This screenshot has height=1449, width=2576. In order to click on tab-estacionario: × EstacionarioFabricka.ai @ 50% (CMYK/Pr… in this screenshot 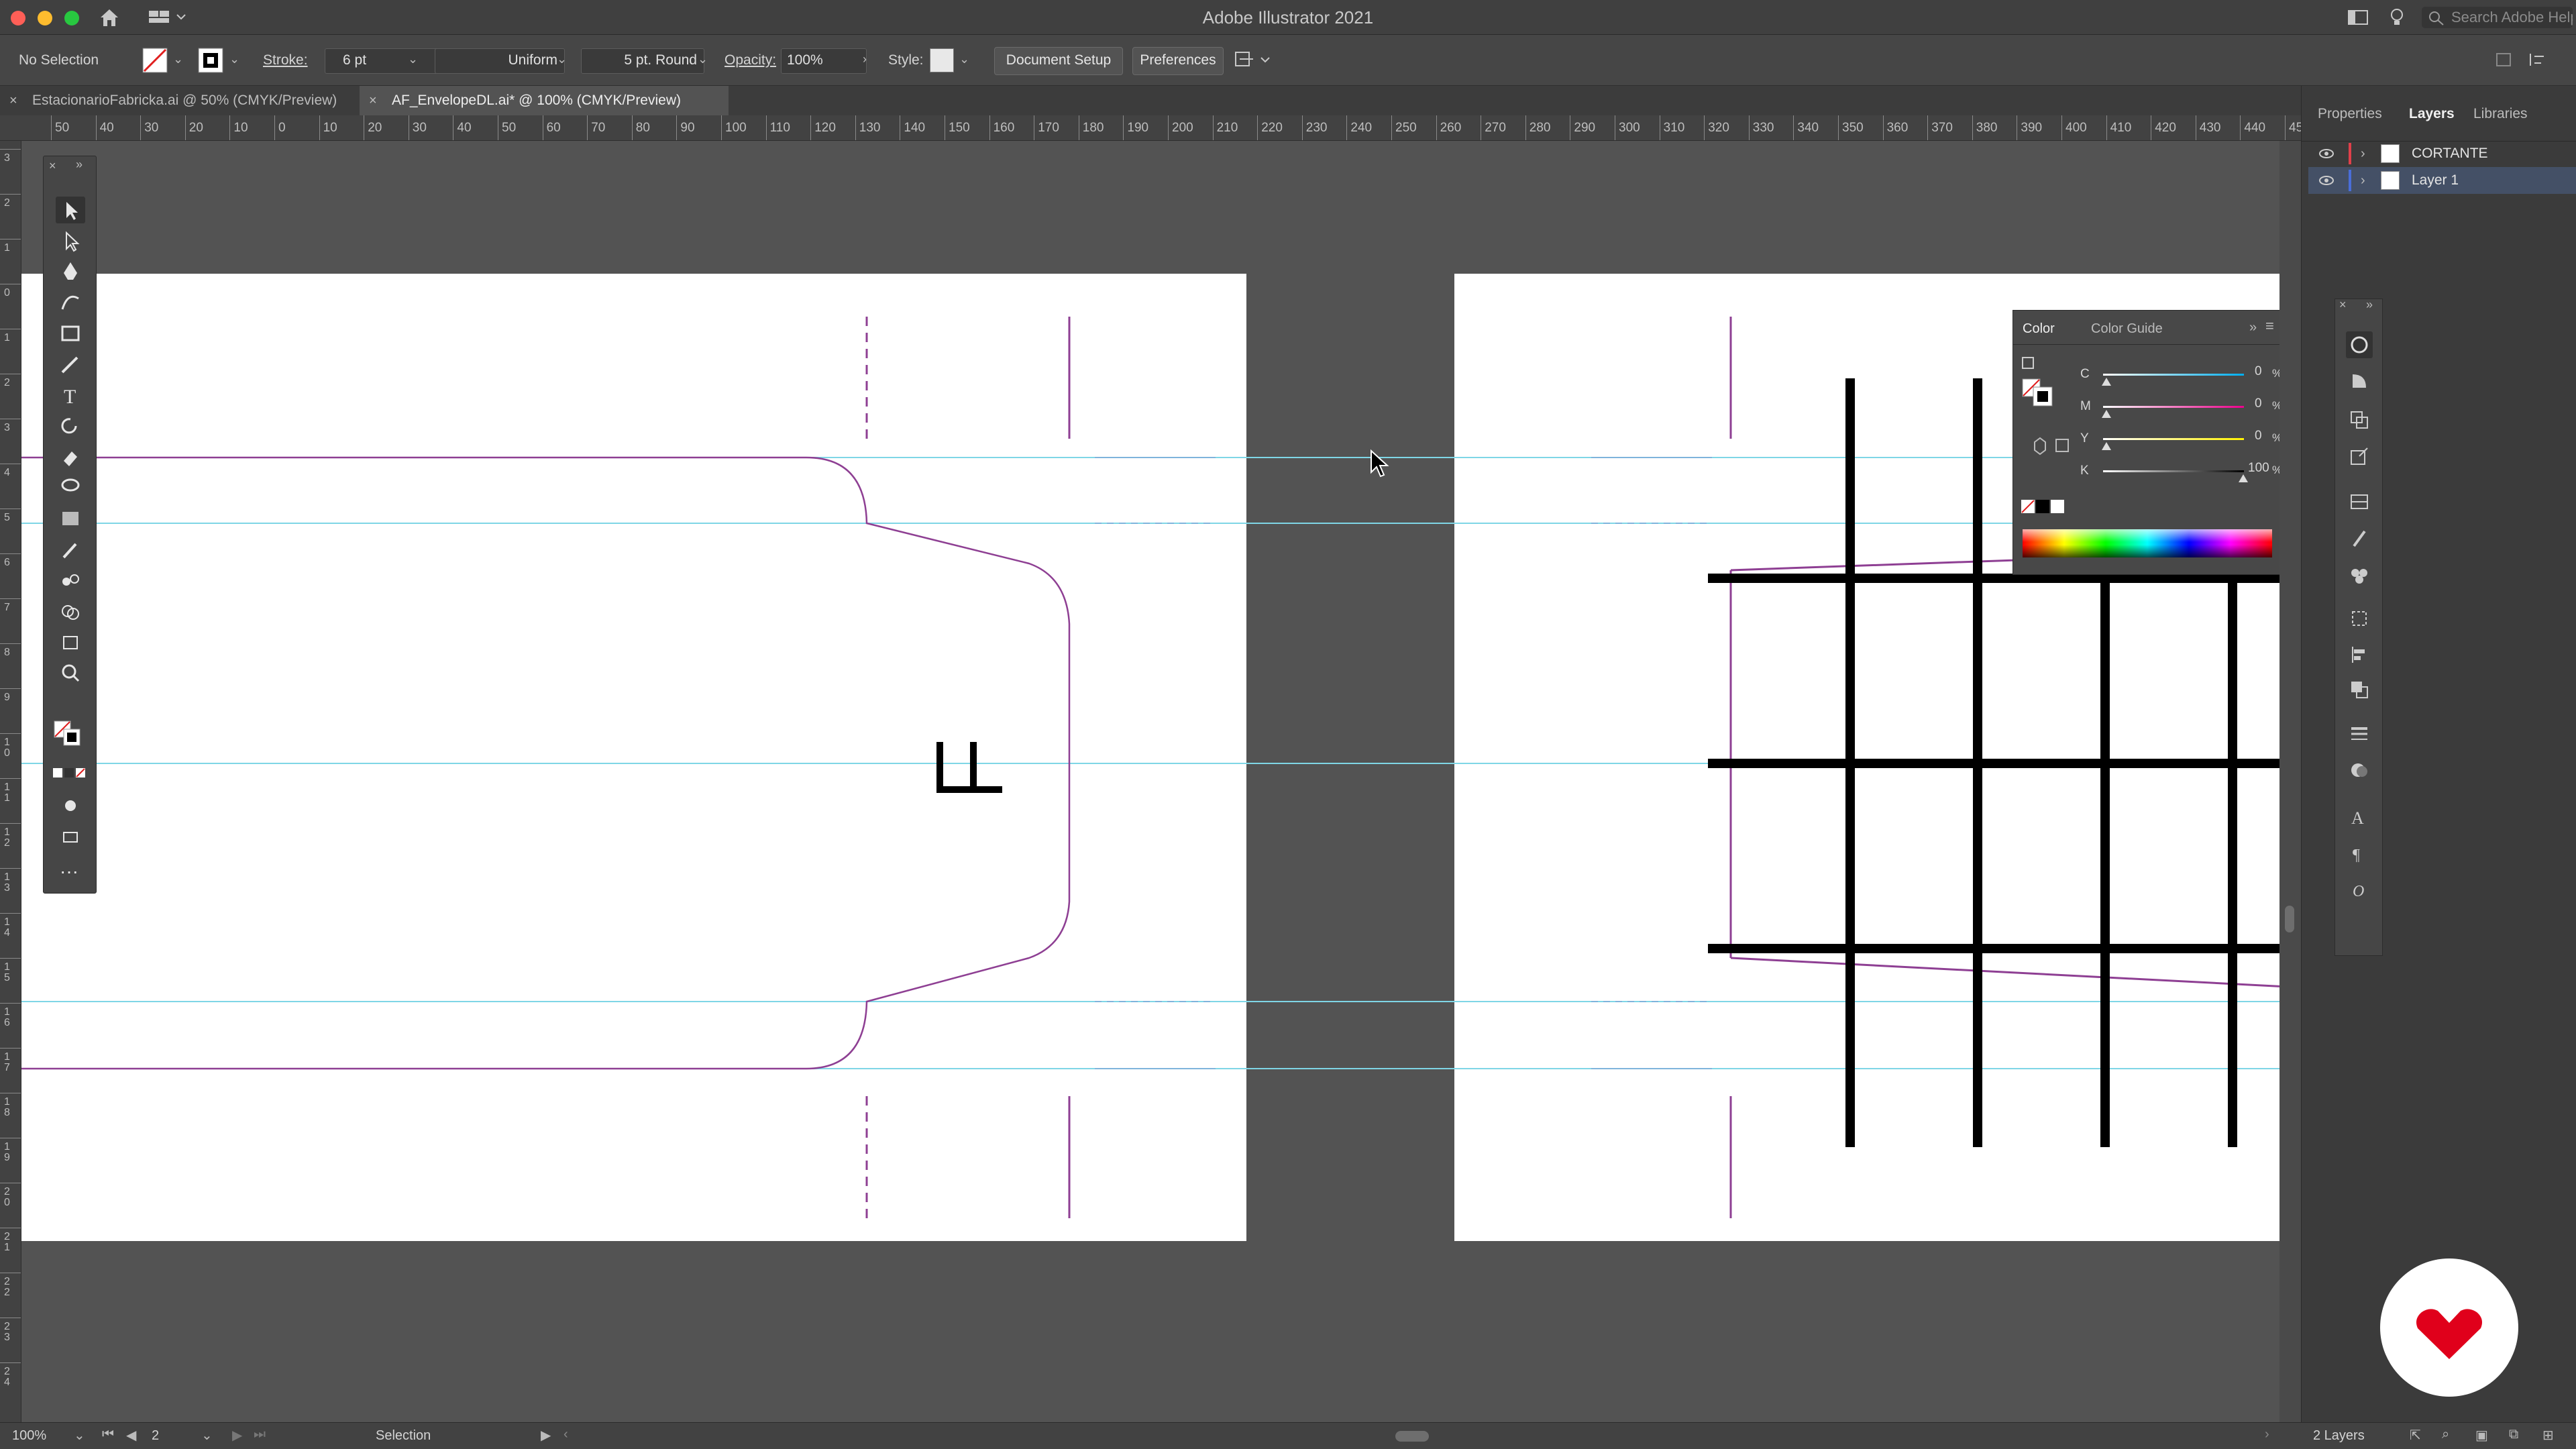, I will do `click(200, 100)`.